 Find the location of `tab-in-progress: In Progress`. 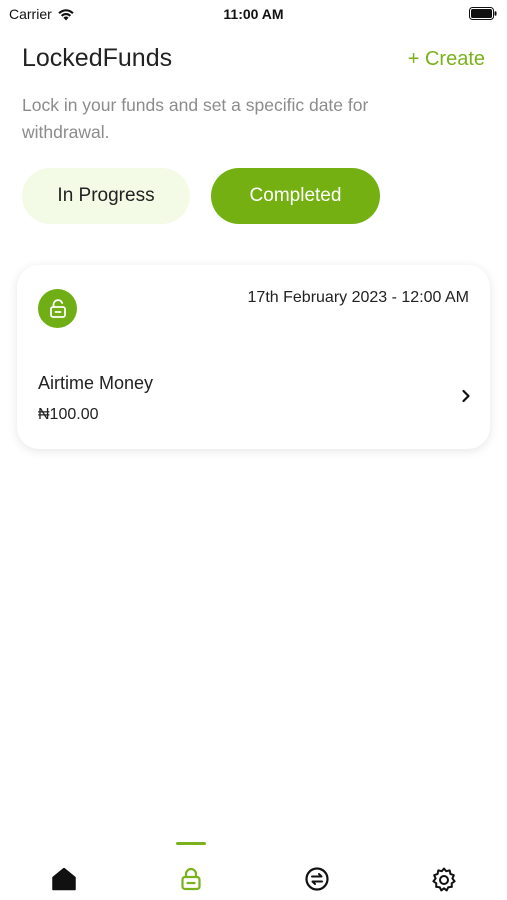

tab-in-progress: In Progress is located at coordinates (106, 196).